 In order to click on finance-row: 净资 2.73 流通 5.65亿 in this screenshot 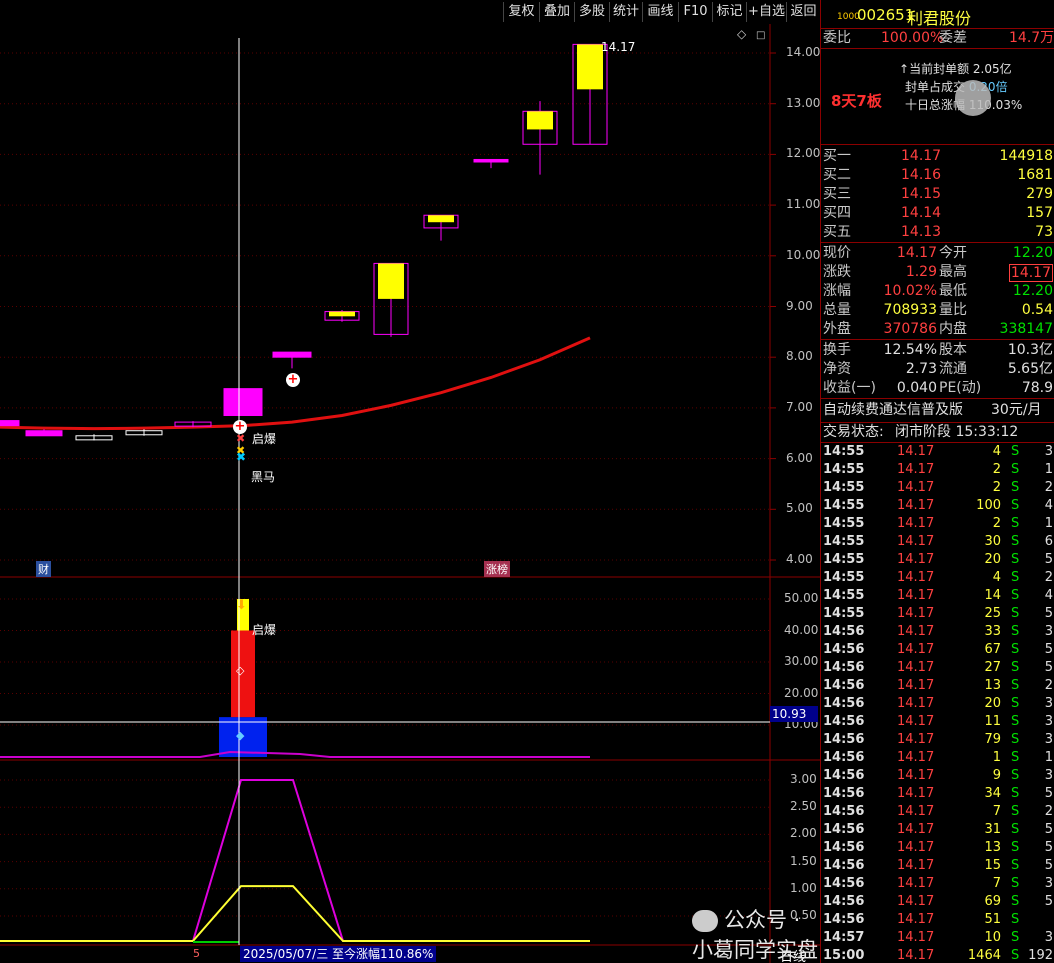, I will do `click(937, 369)`.